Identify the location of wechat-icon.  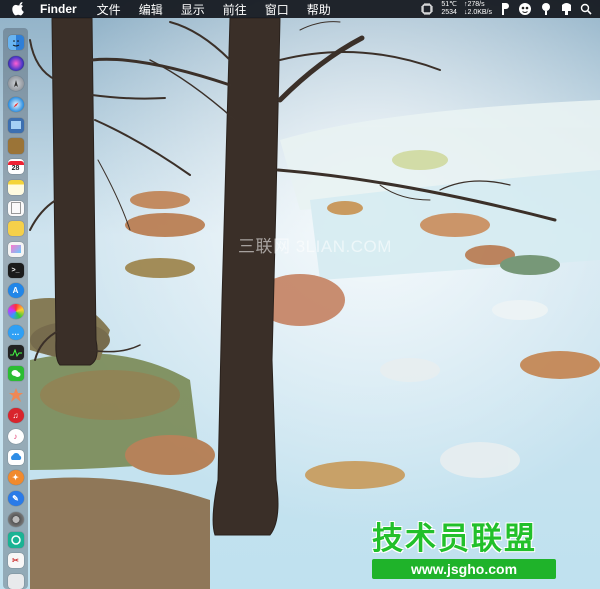
(15, 374).